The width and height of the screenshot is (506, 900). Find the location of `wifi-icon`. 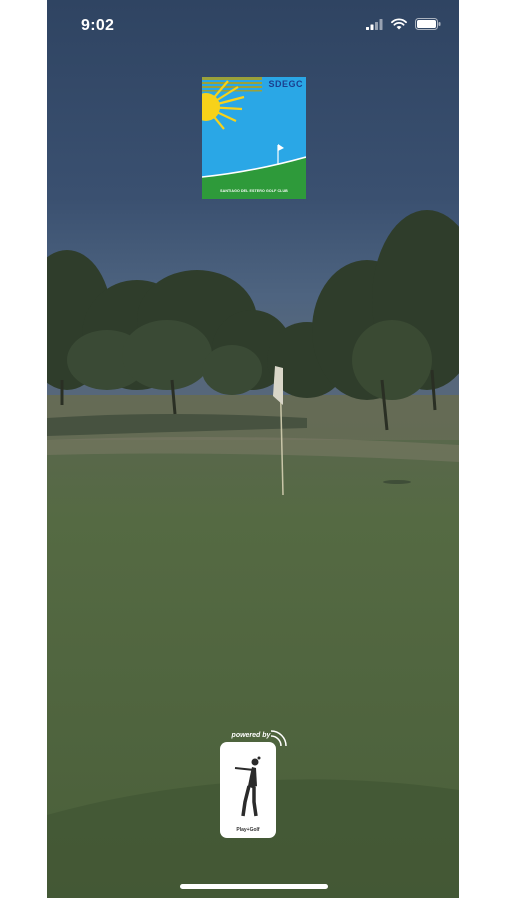

wifi-icon is located at coordinates (399, 24).